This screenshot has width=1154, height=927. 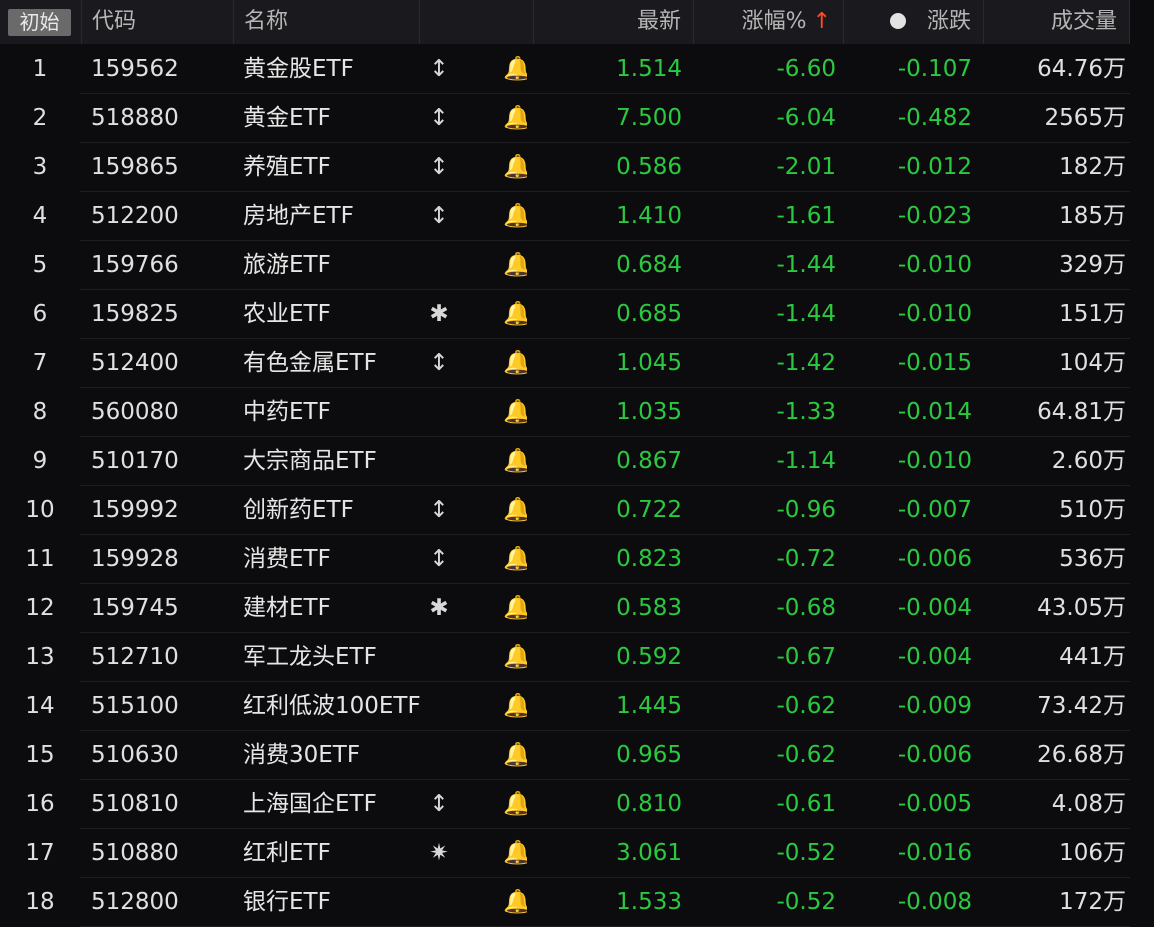 What do you see at coordinates (806, 657) in the screenshot?
I see `pct-change: -0.67` at bounding box center [806, 657].